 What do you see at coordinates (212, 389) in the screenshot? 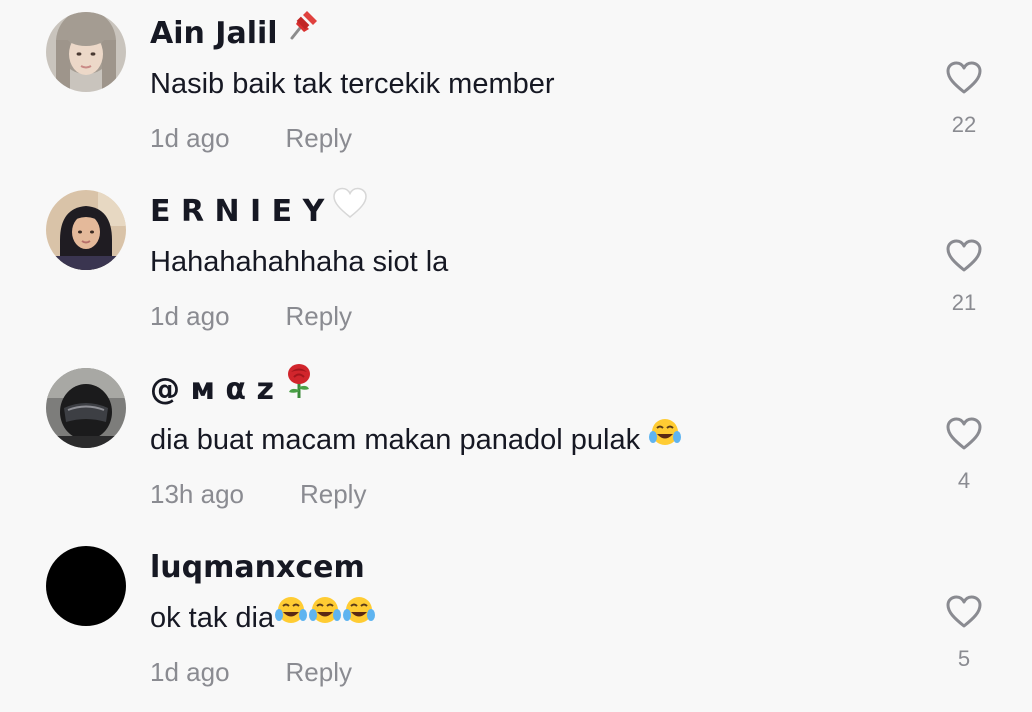
I see `username-text: @ м α z` at bounding box center [212, 389].